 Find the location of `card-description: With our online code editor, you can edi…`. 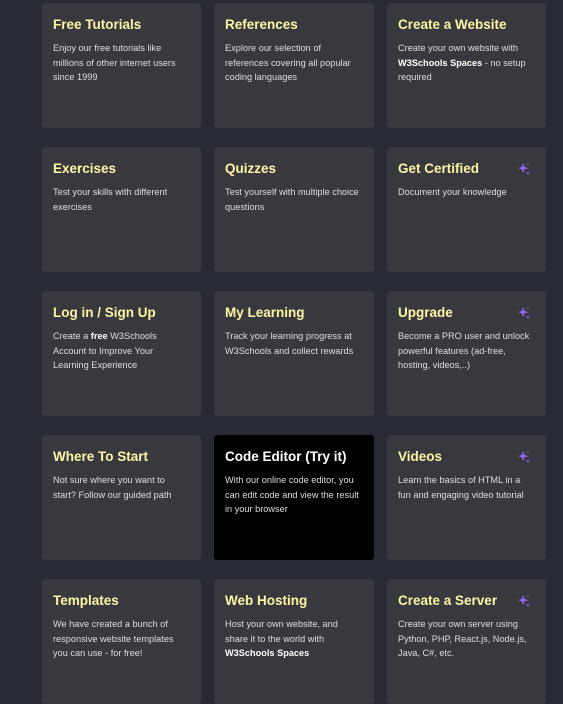

card-description: With our online code editor, you can edi… is located at coordinates (292, 494).